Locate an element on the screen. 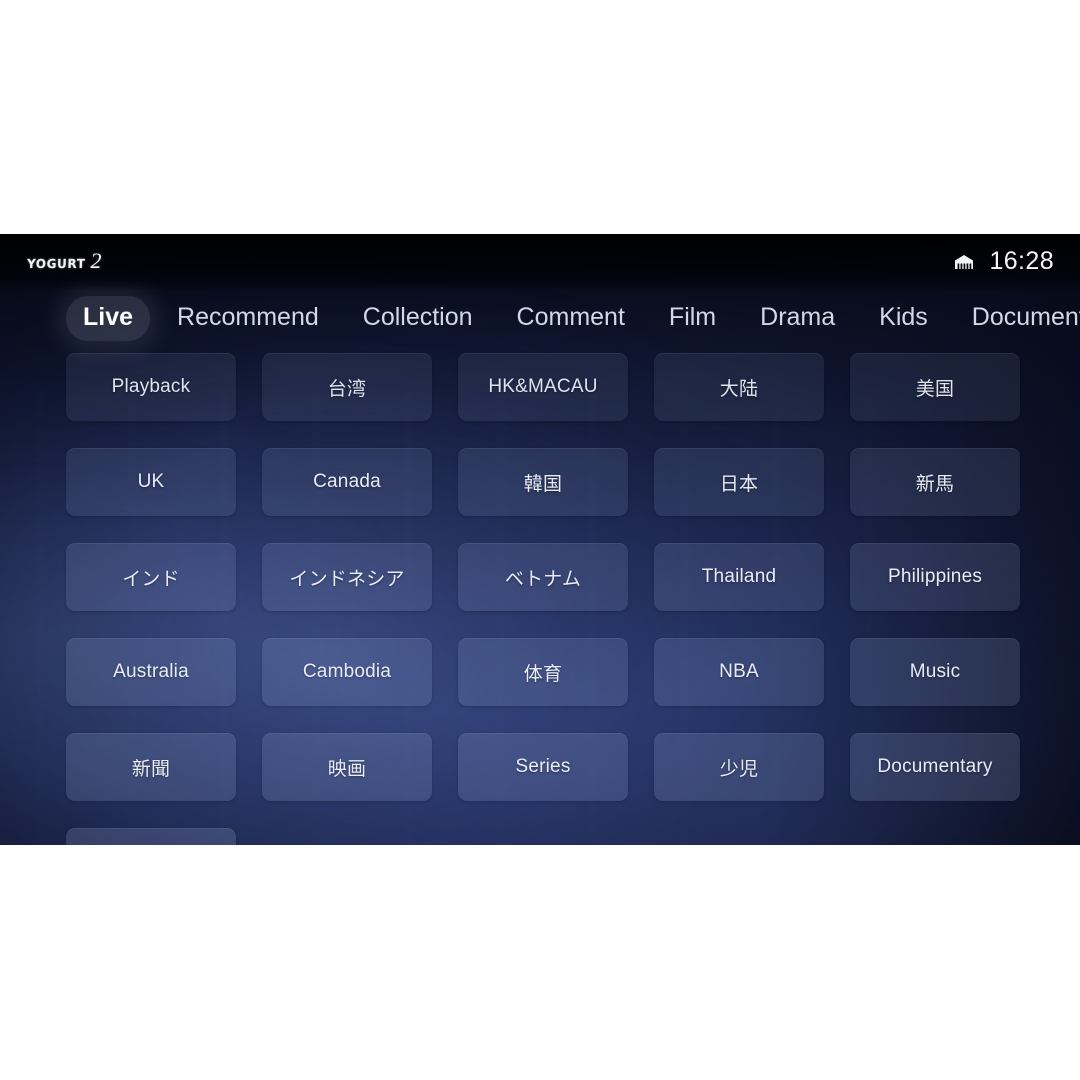 The width and height of the screenshot is (1080, 1080). category-tile-label: UK is located at coordinates (151, 481).